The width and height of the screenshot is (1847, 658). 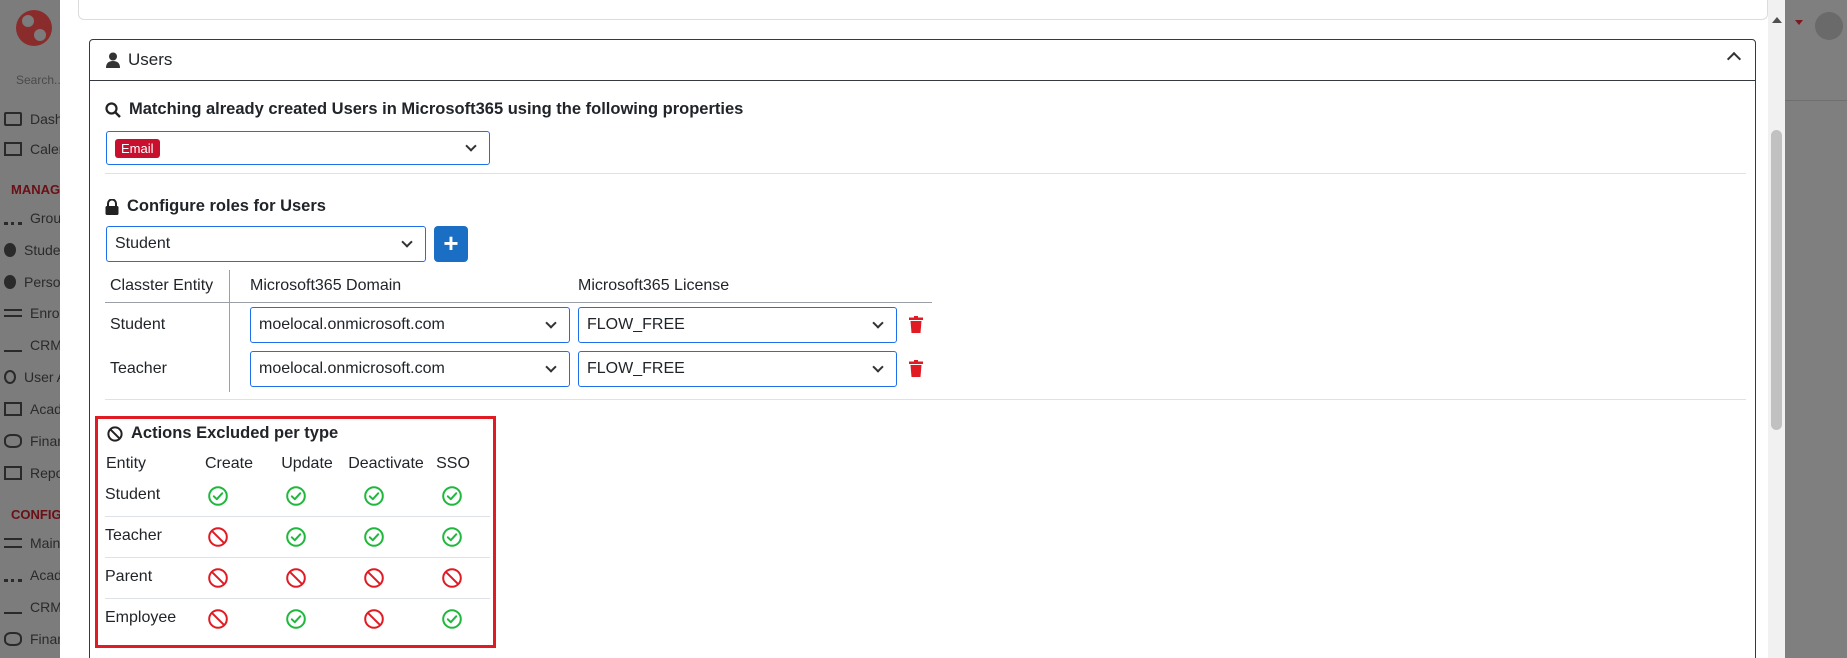 I want to click on role-select-value: Student, so click(x=143, y=243).